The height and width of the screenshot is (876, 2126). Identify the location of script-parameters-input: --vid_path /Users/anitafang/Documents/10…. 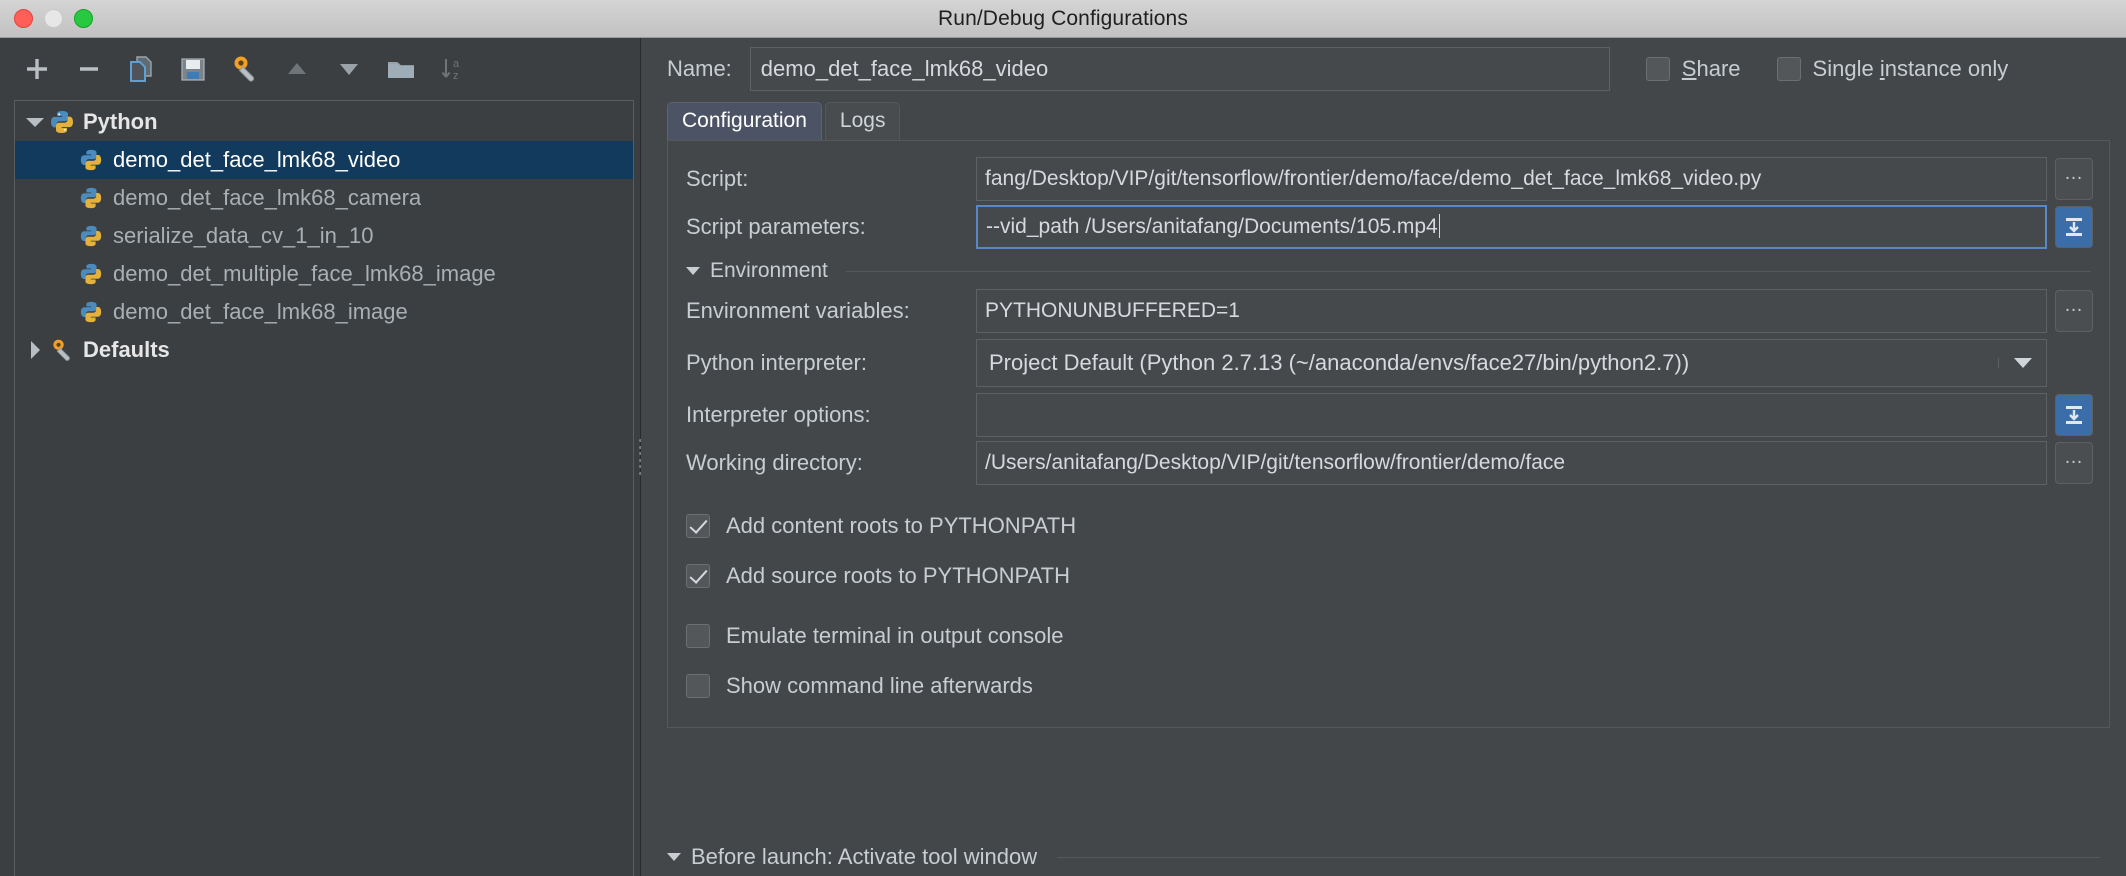
(1511, 227).